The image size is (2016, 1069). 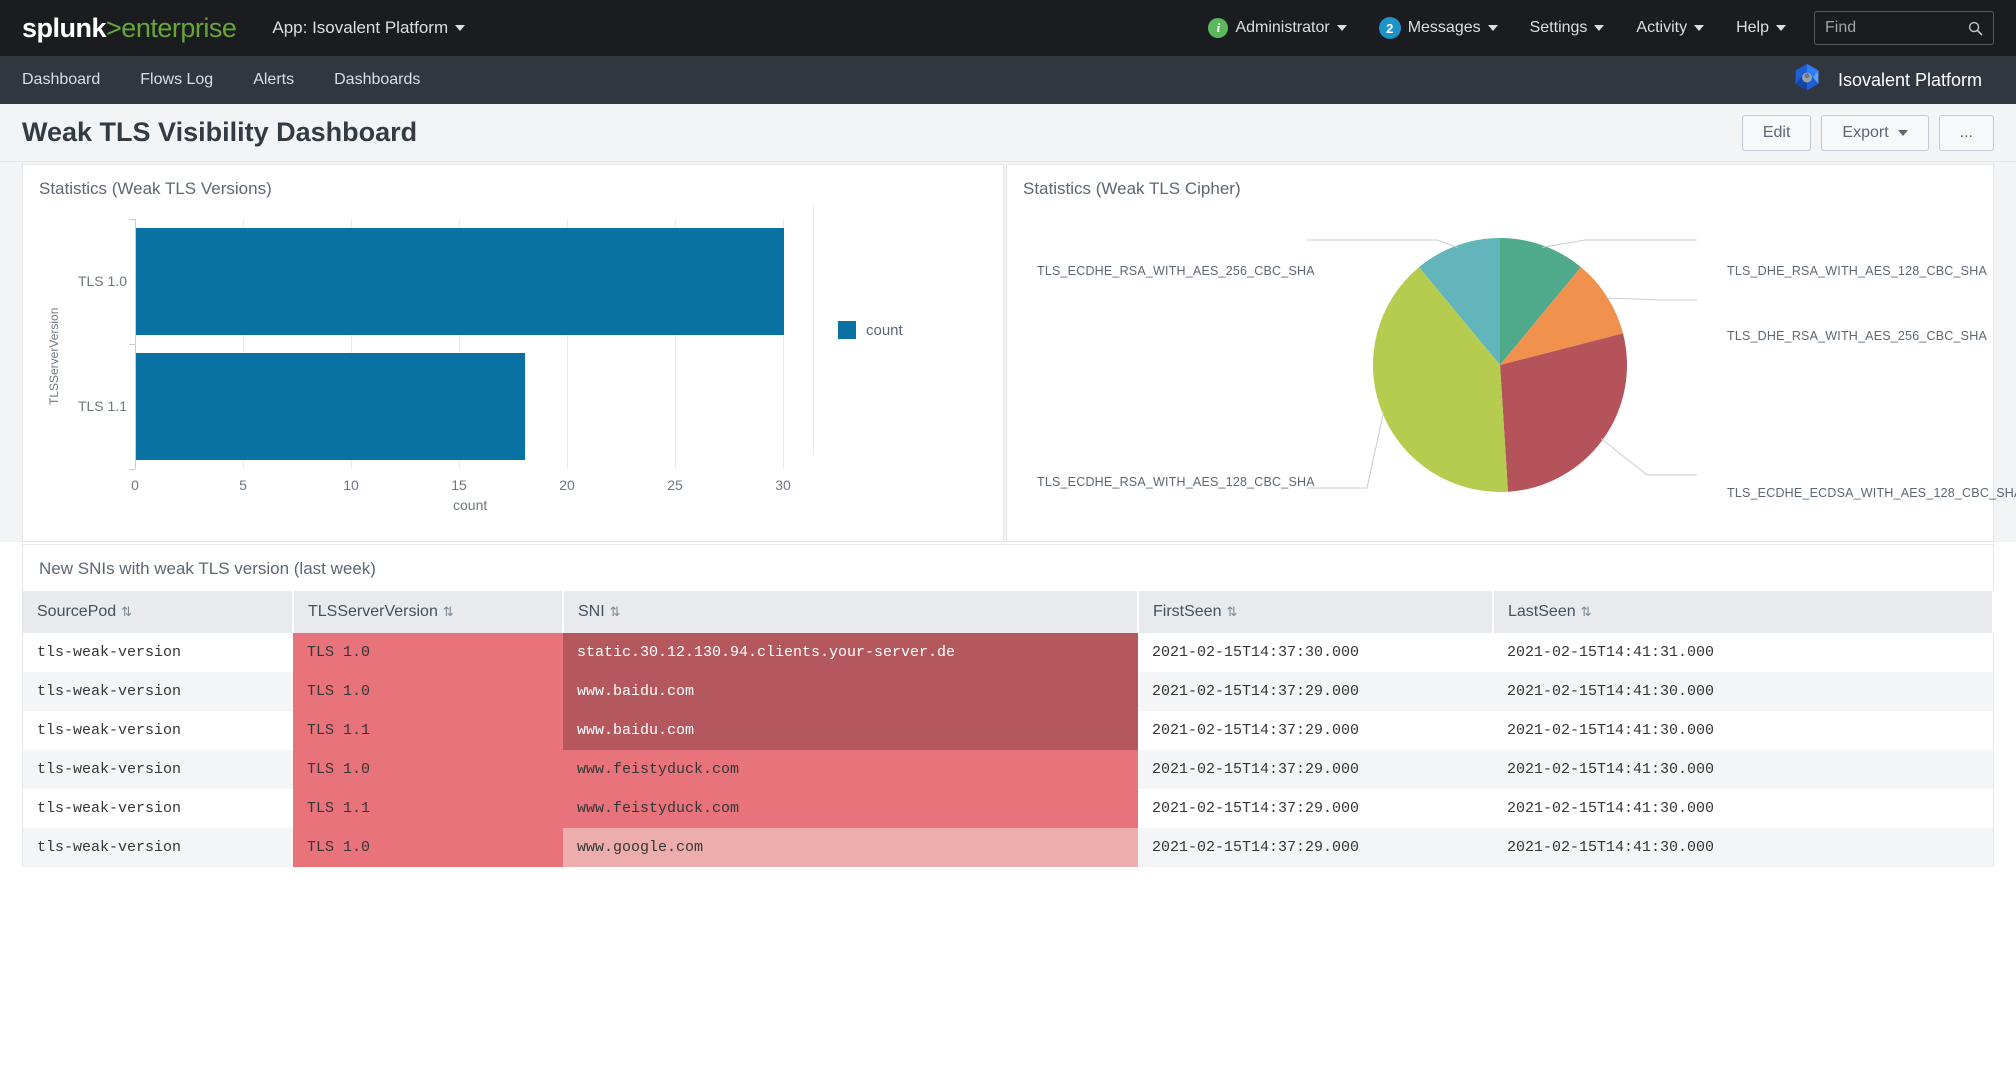 What do you see at coordinates (884, 330) in the screenshot?
I see `legend-label-count: count` at bounding box center [884, 330].